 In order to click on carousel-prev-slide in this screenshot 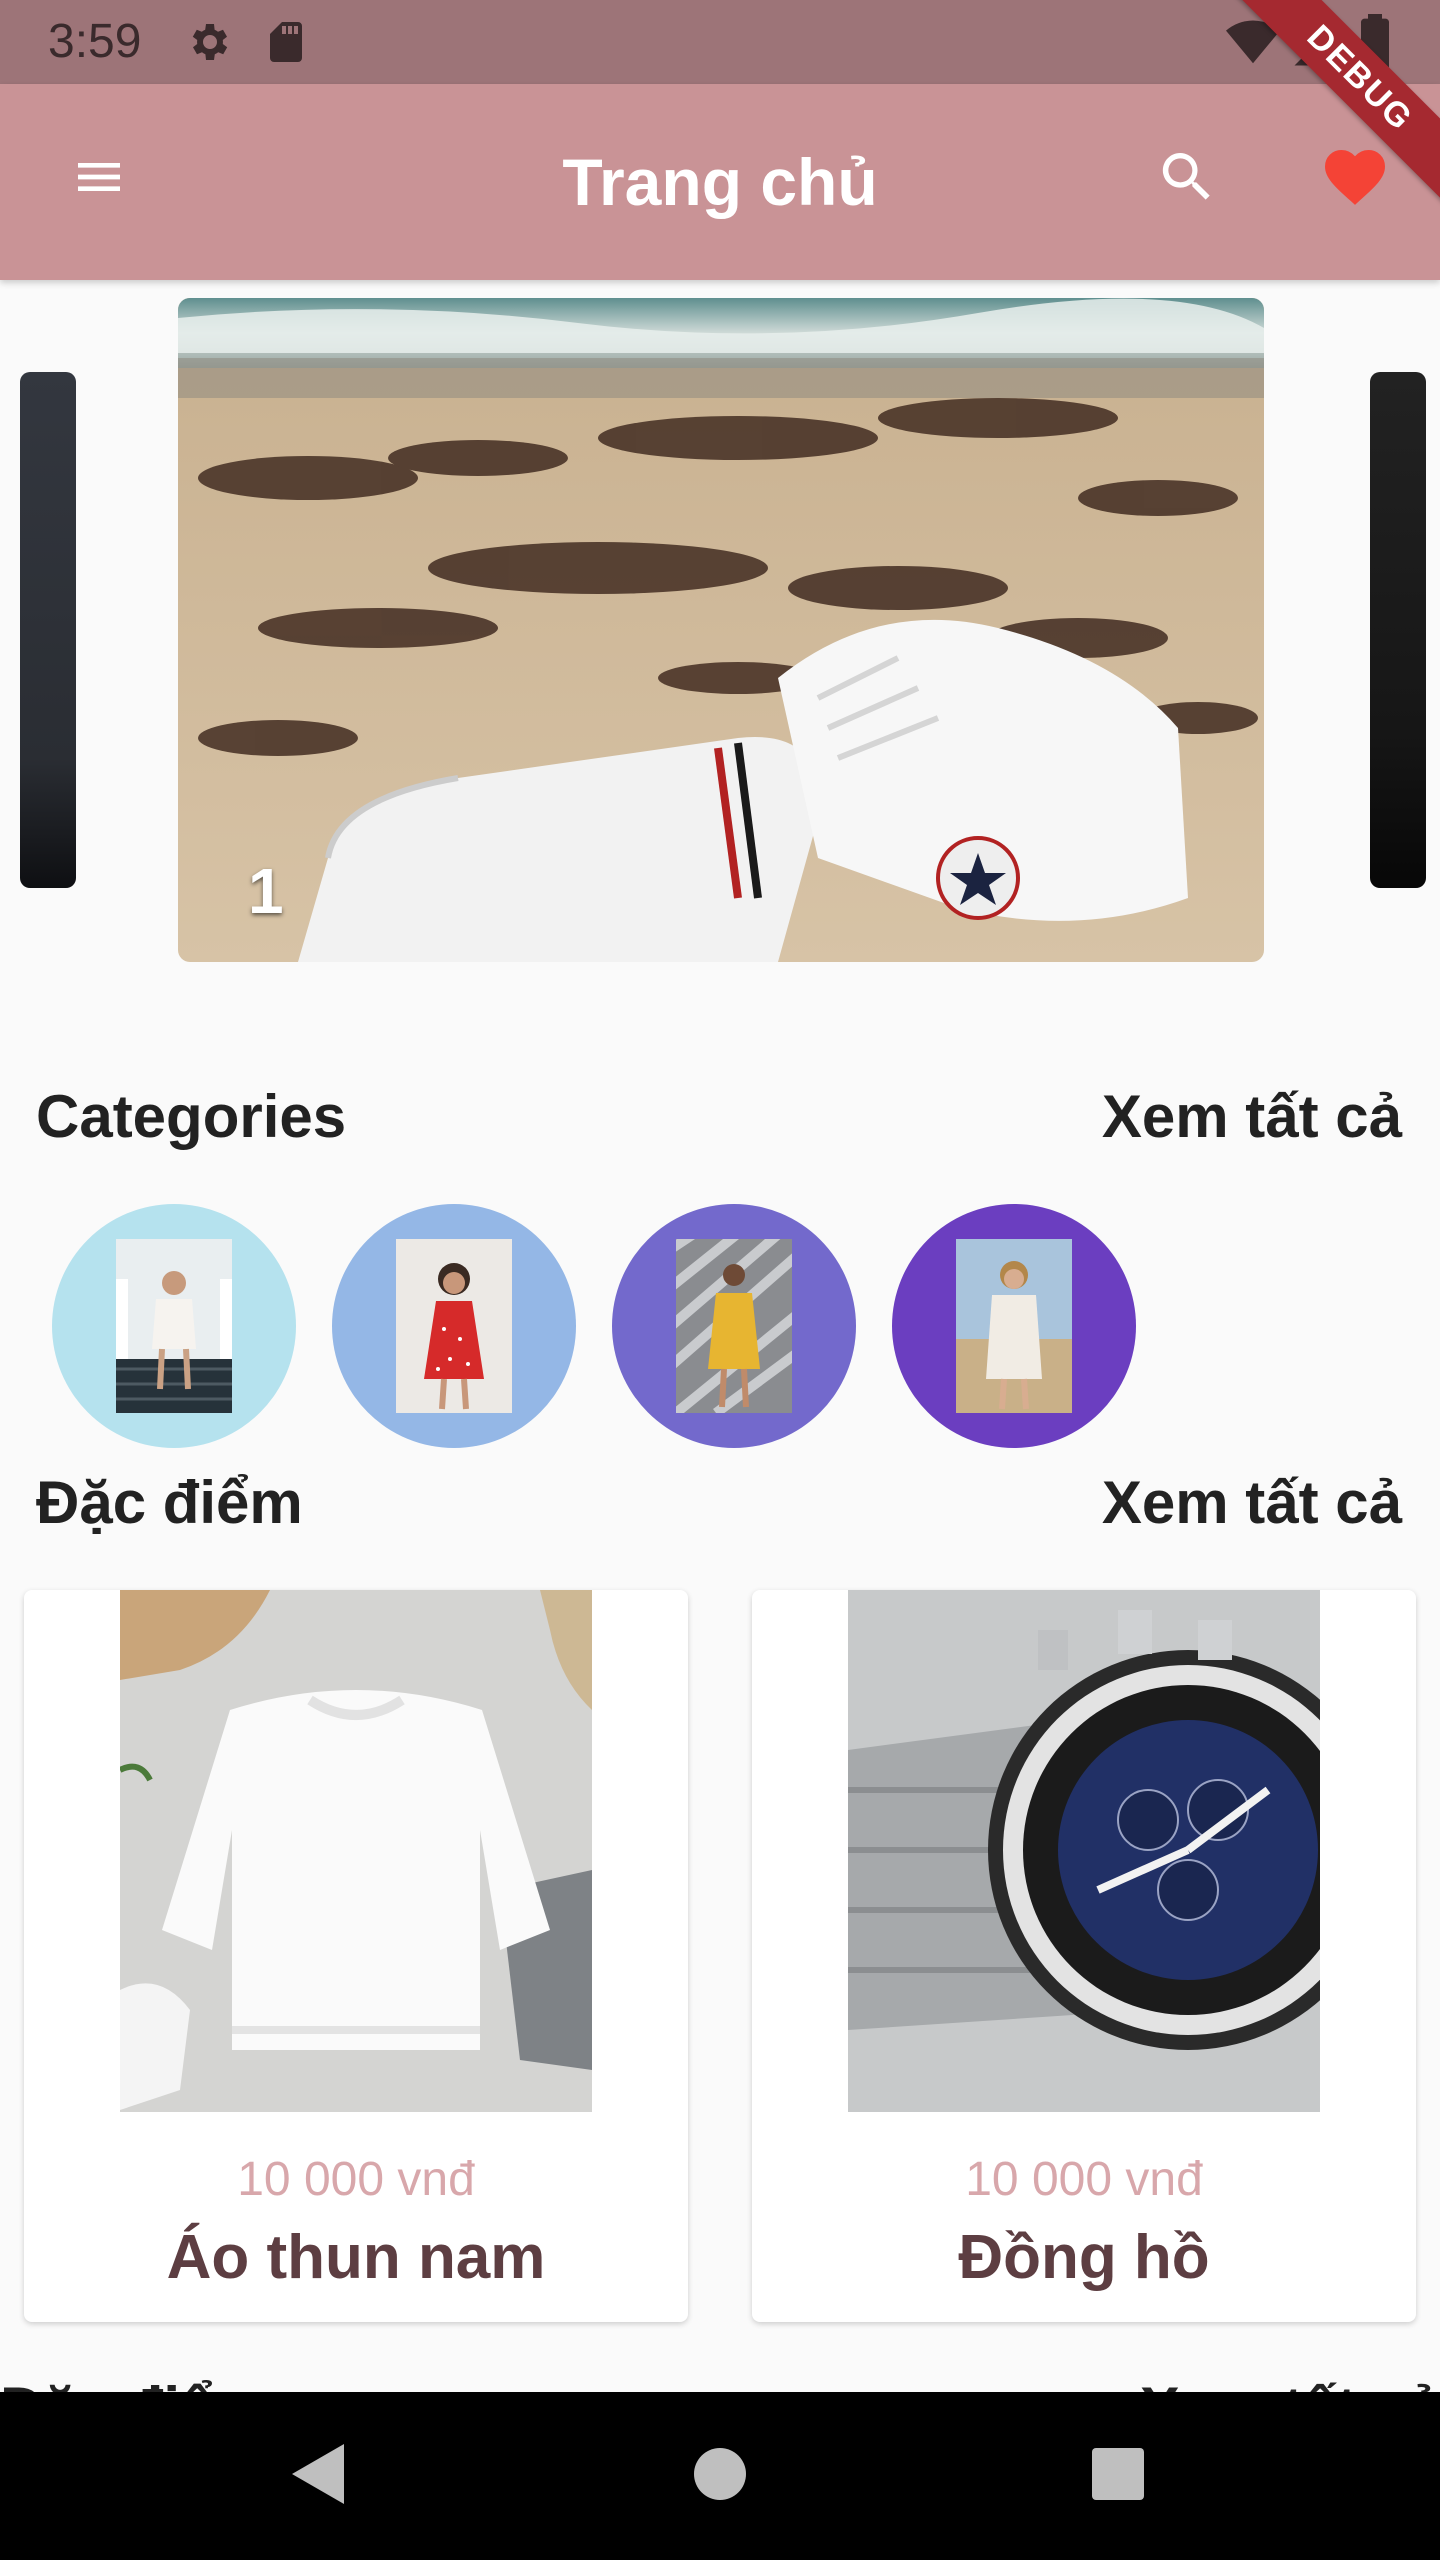, I will do `click(48, 630)`.